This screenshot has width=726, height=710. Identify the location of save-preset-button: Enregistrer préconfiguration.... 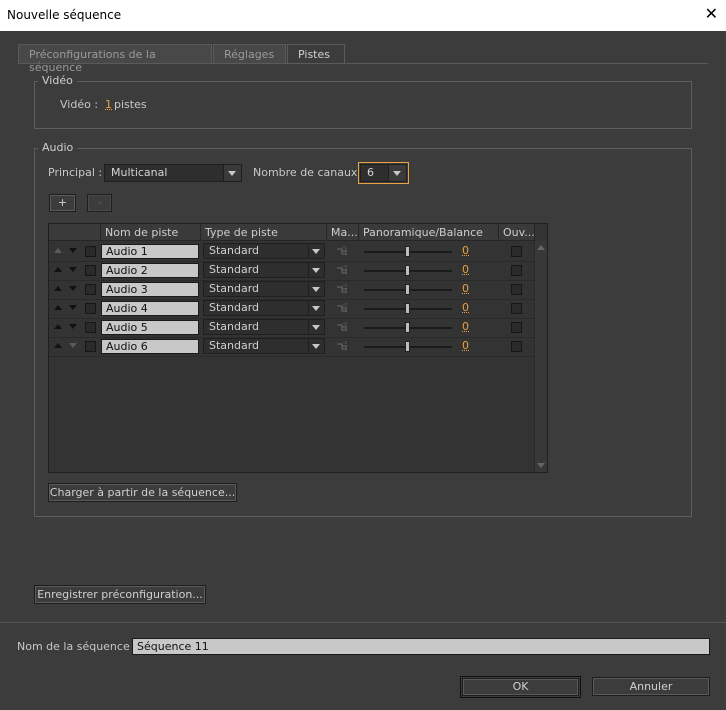
(120, 594).